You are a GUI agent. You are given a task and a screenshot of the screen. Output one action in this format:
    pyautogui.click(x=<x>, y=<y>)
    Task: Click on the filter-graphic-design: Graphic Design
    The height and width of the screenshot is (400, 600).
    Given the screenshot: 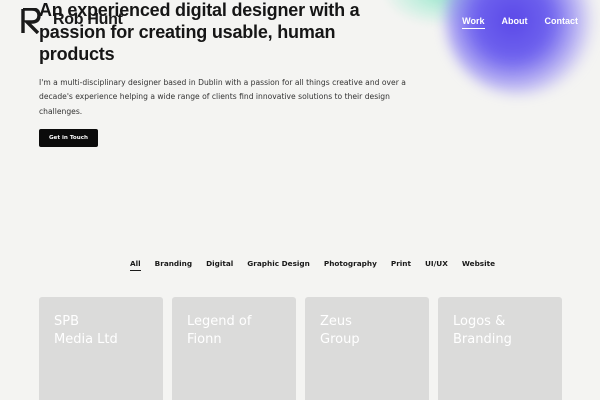 What is the action you would take?
    pyautogui.click(x=278, y=265)
    